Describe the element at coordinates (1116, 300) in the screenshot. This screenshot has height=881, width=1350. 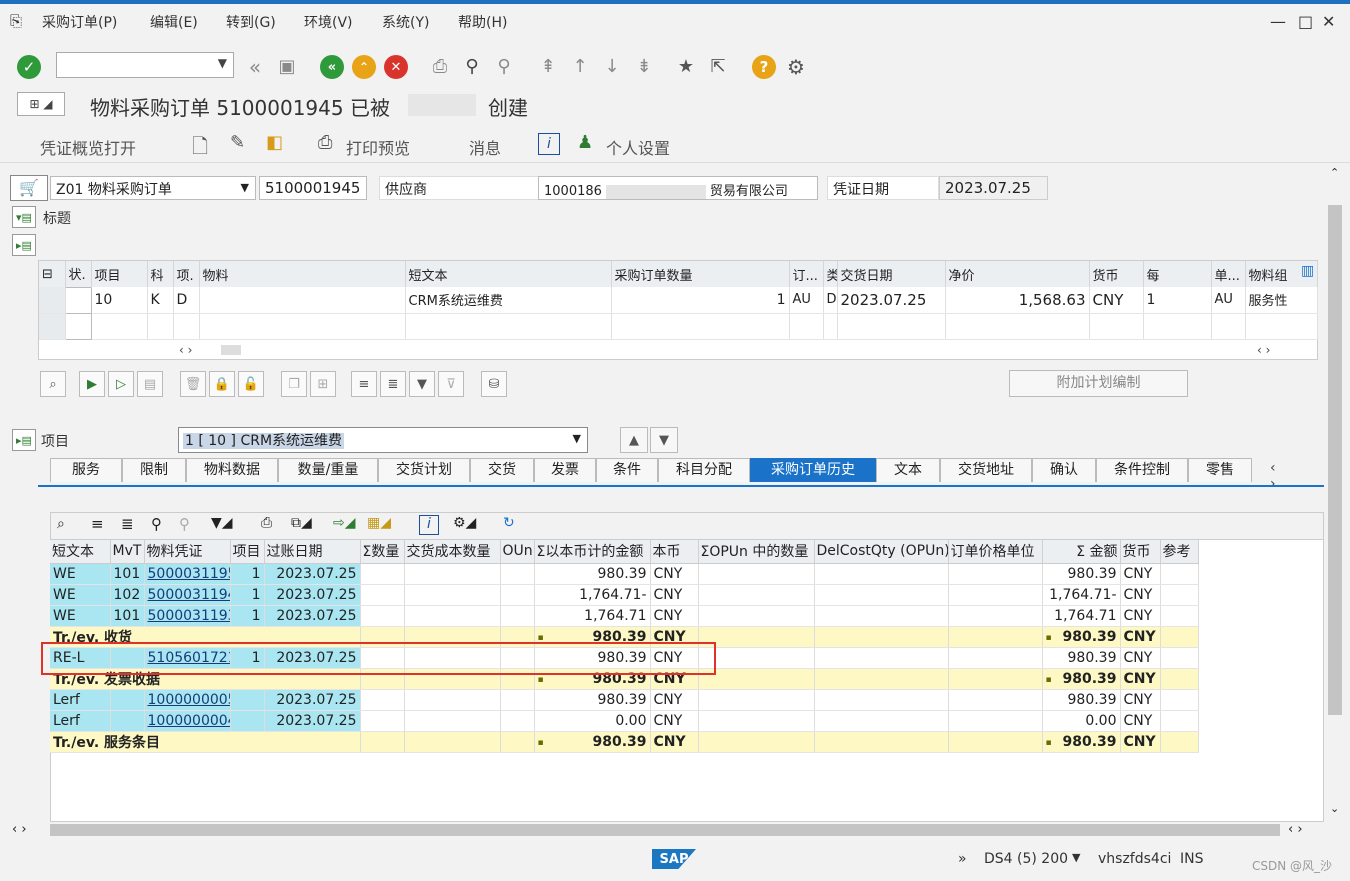
I see `currency-cell: CNY` at that location.